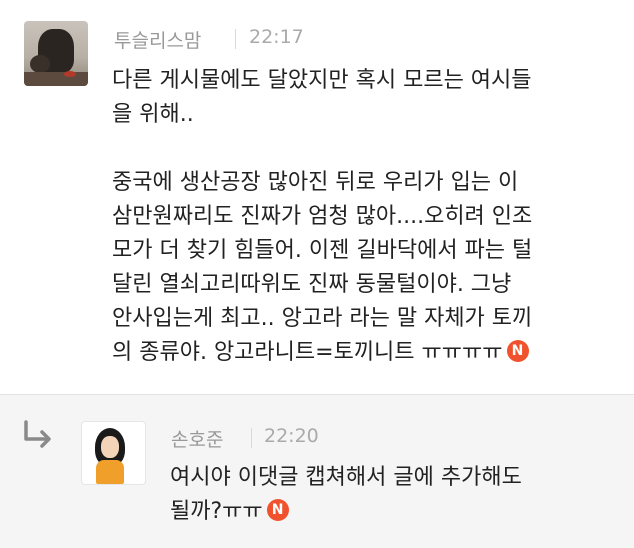  What do you see at coordinates (197, 438) in the screenshot?
I see `comment-author: 손호준` at bounding box center [197, 438].